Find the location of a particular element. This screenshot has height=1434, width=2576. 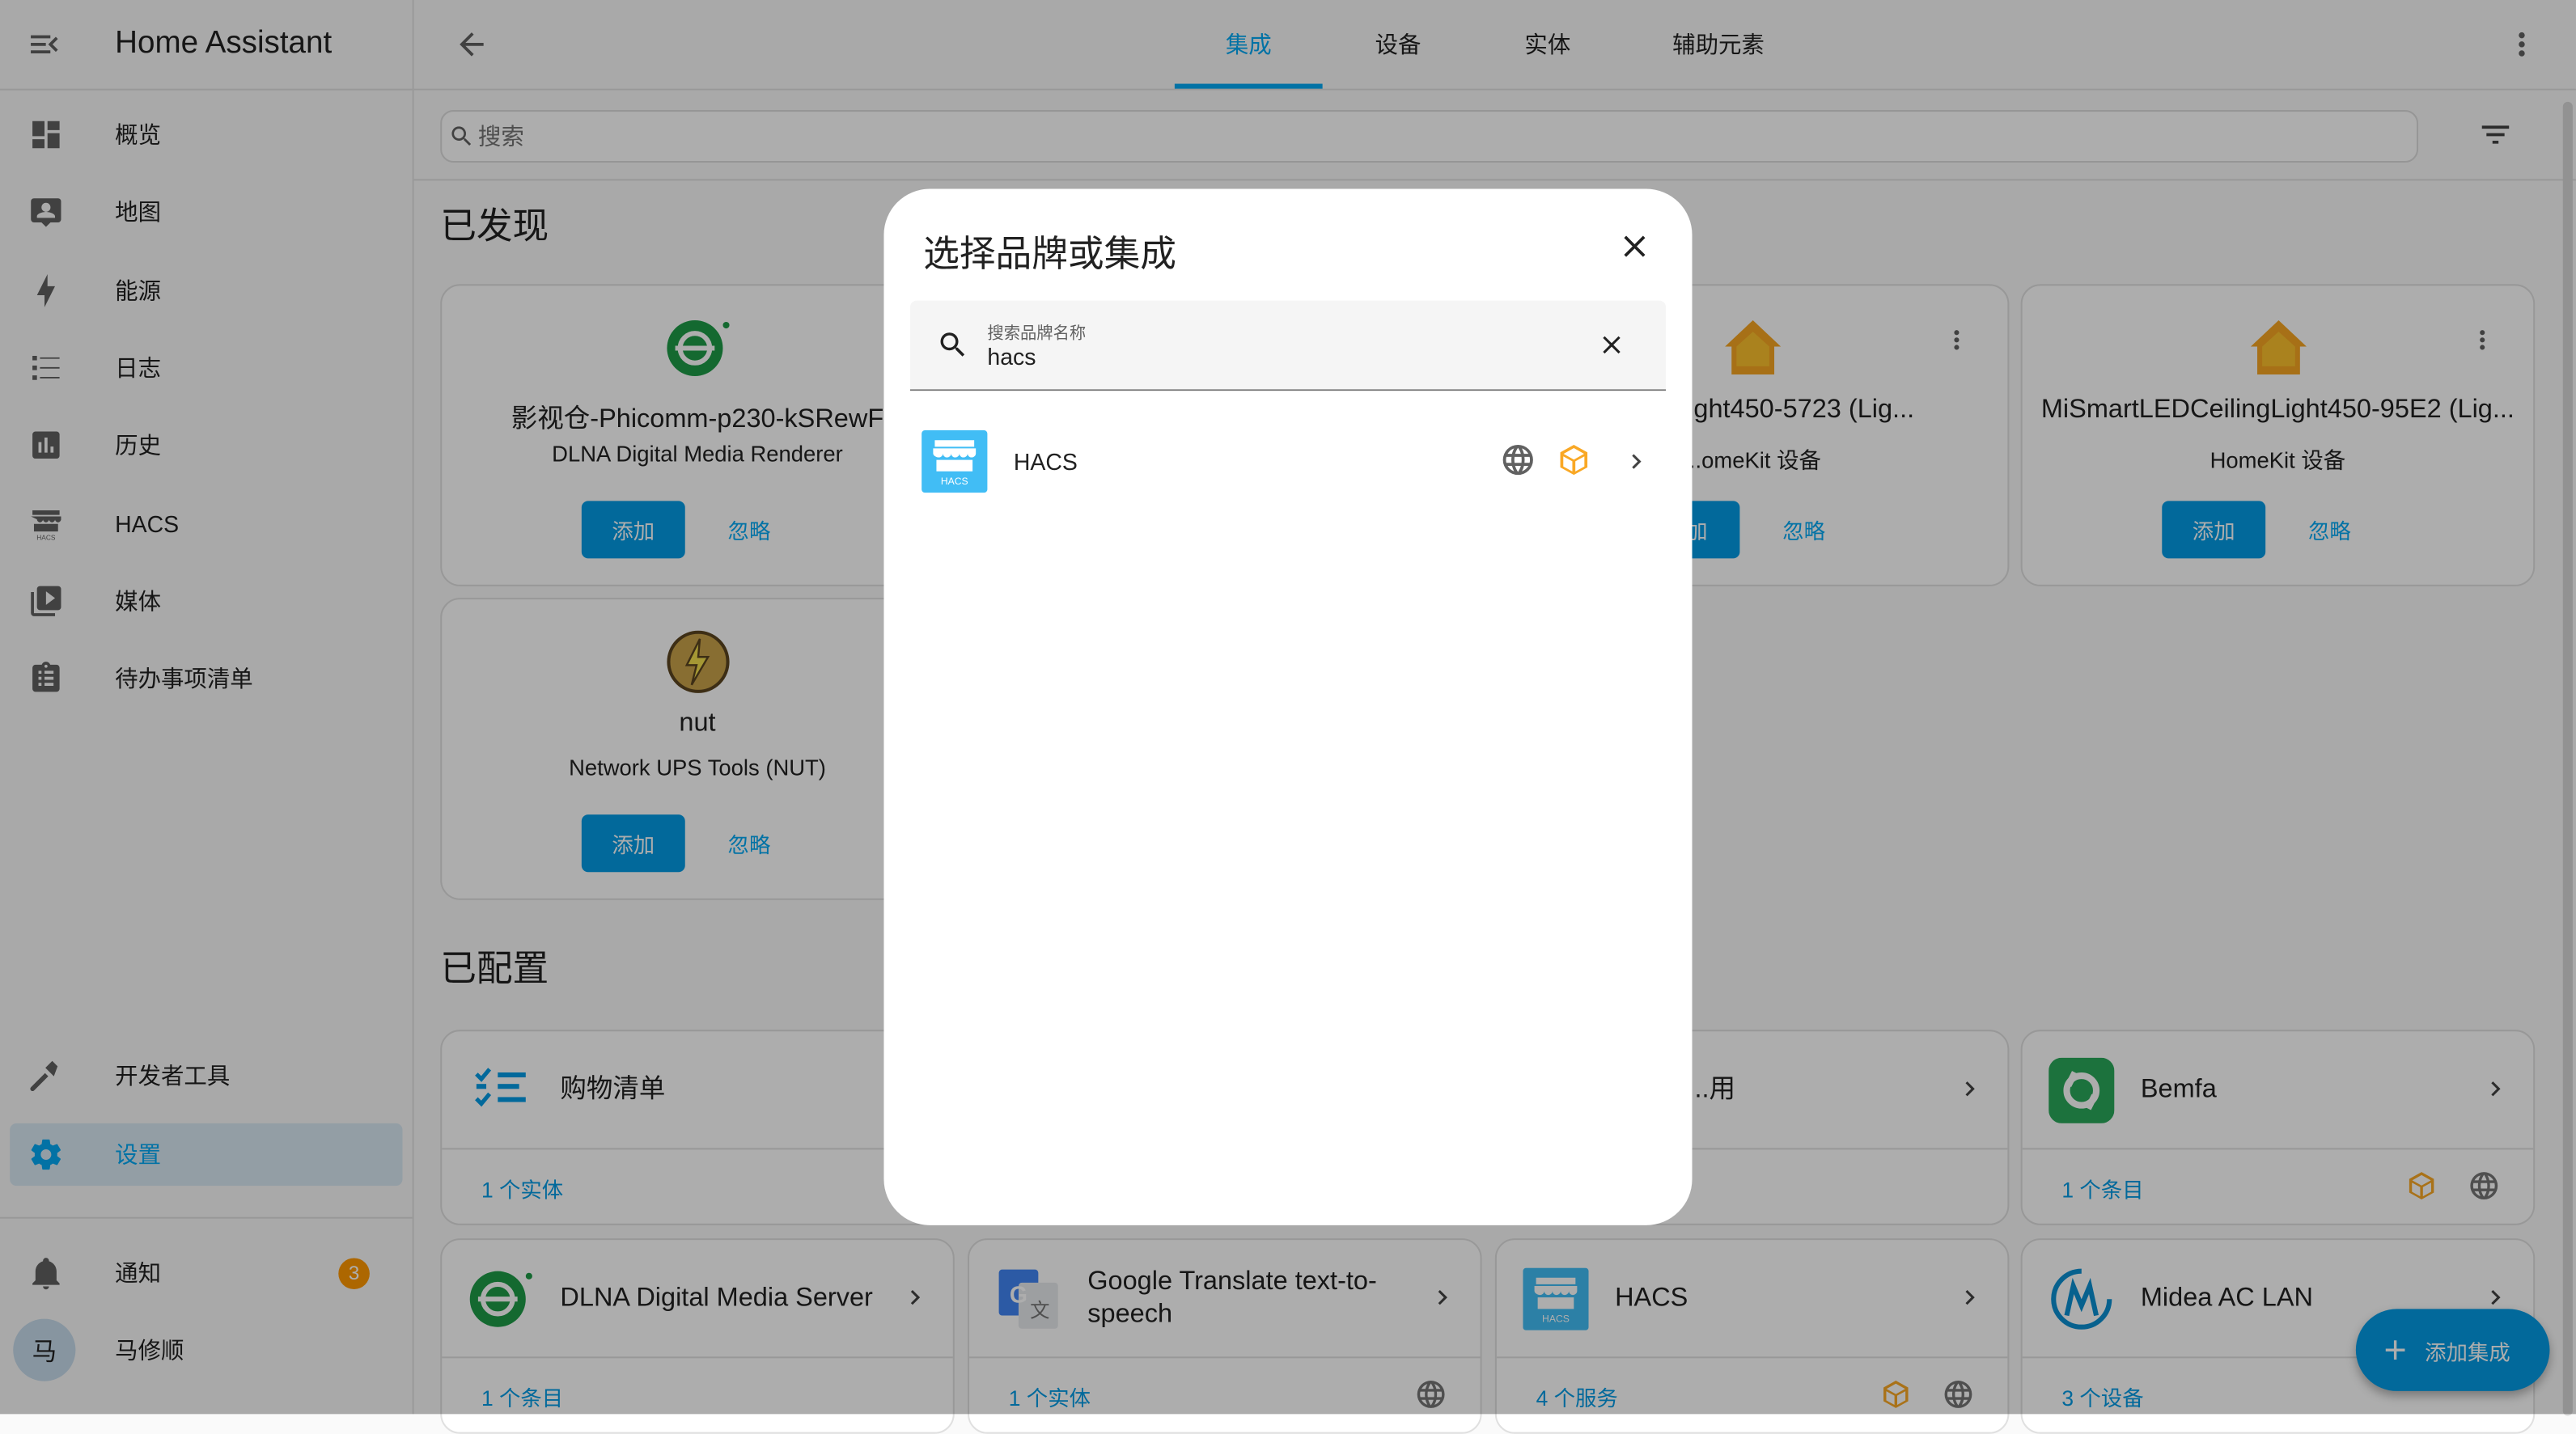

chevron-right-icon is located at coordinates (1637, 461).